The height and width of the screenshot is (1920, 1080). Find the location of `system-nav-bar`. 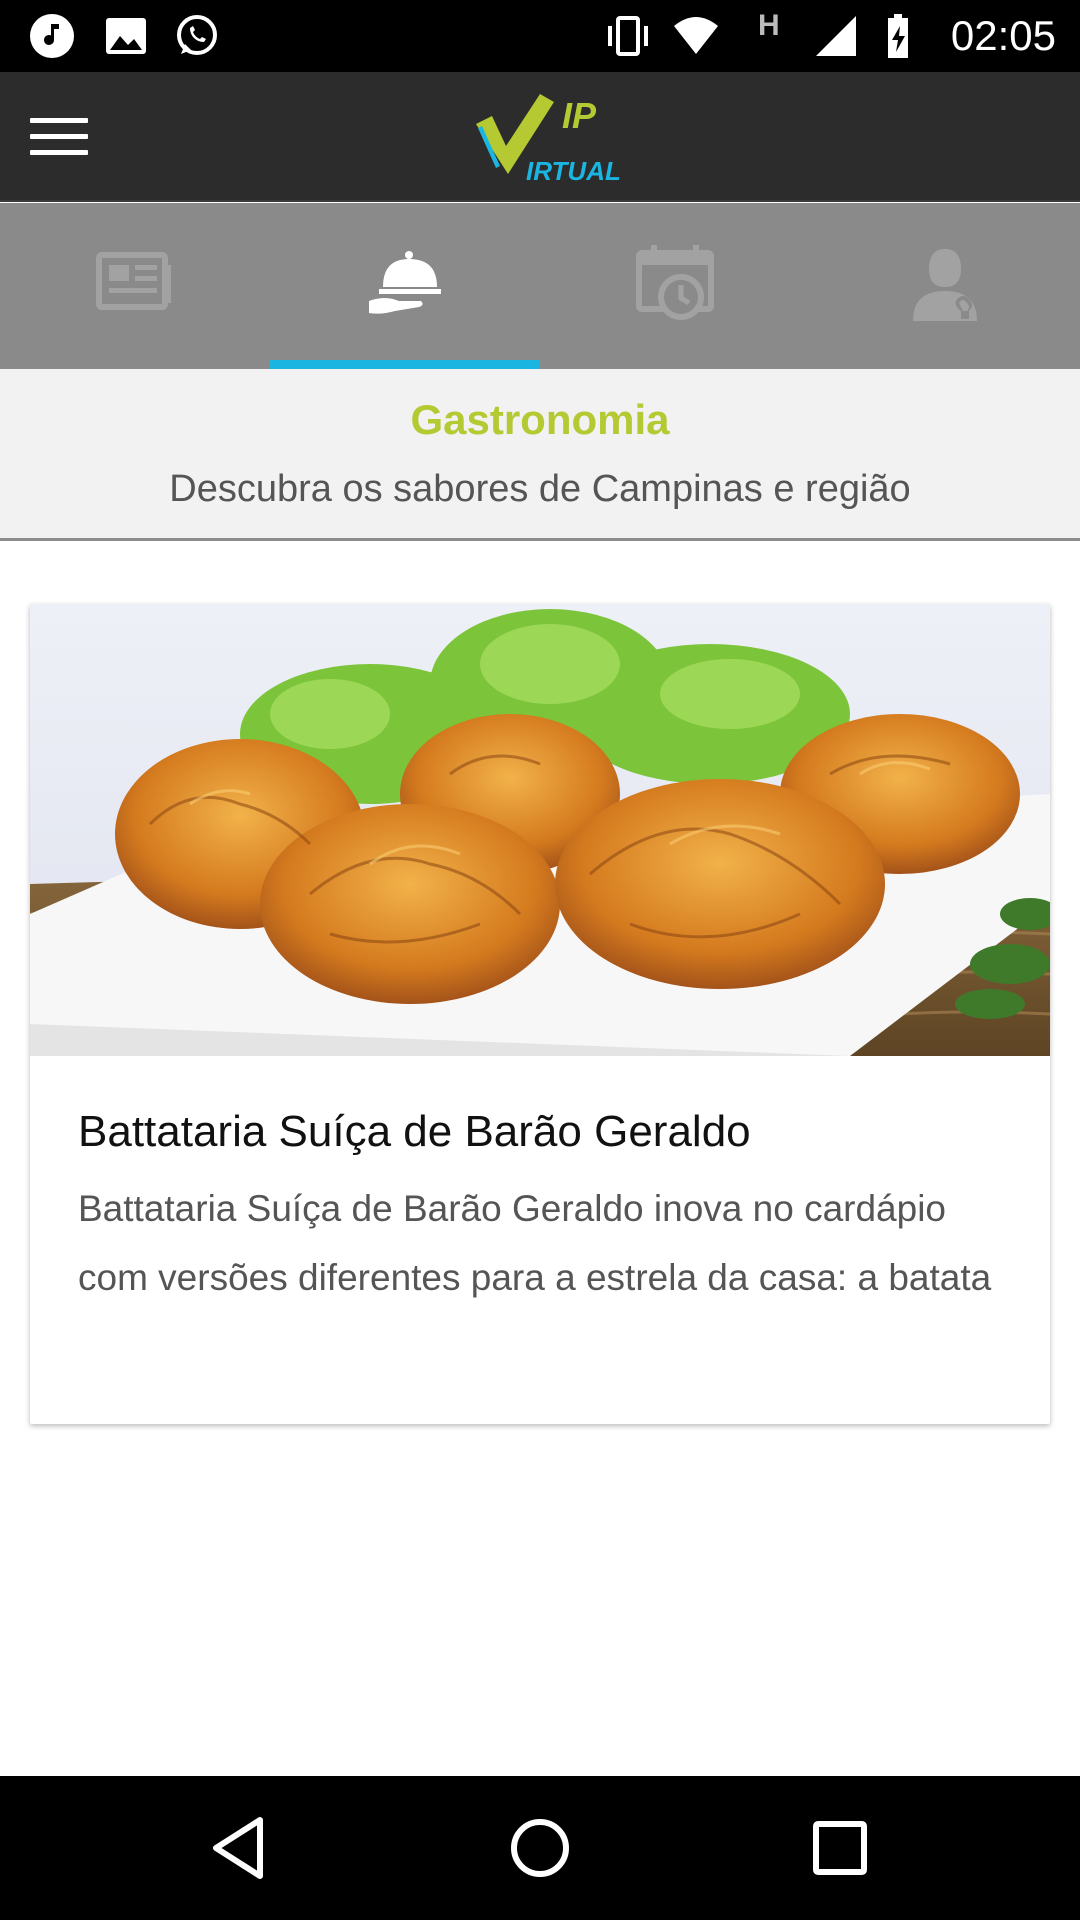

system-nav-bar is located at coordinates (540, 1848).